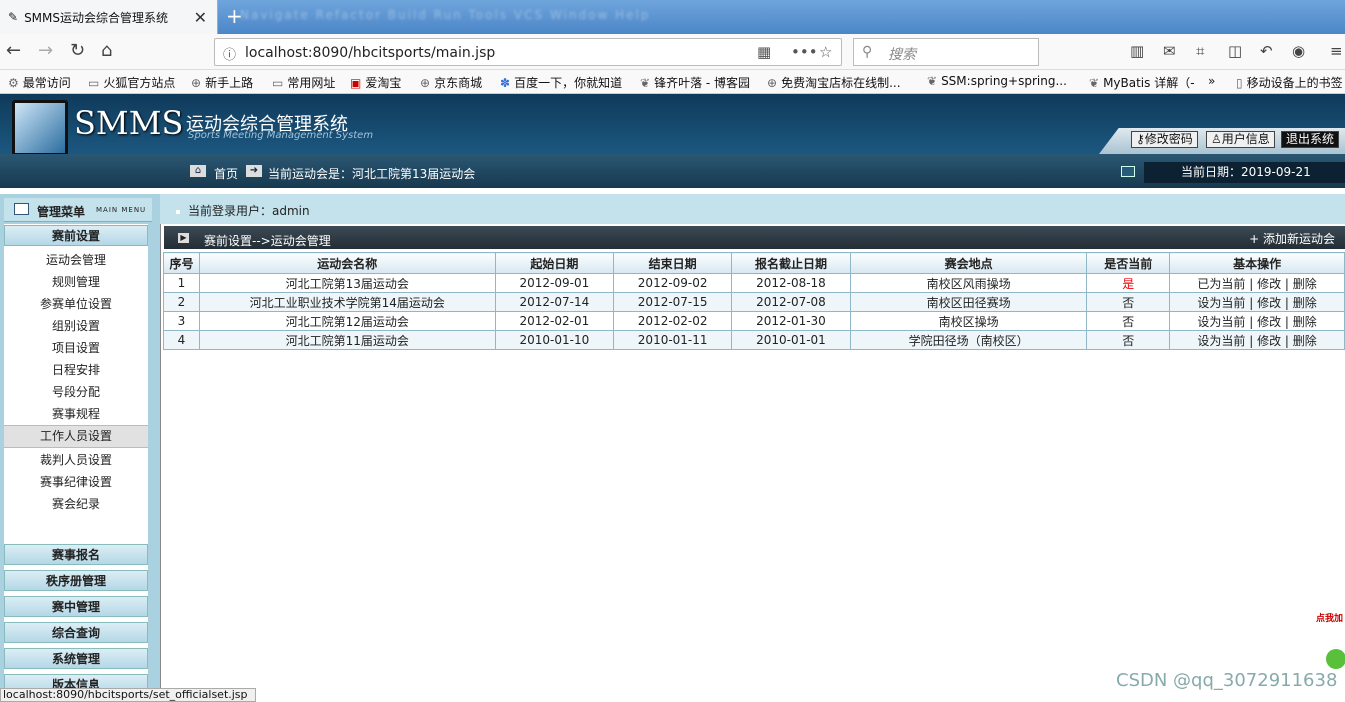  Describe the element at coordinates (902, 54) in the screenshot. I see `search-placeholder: 搜索` at that location.